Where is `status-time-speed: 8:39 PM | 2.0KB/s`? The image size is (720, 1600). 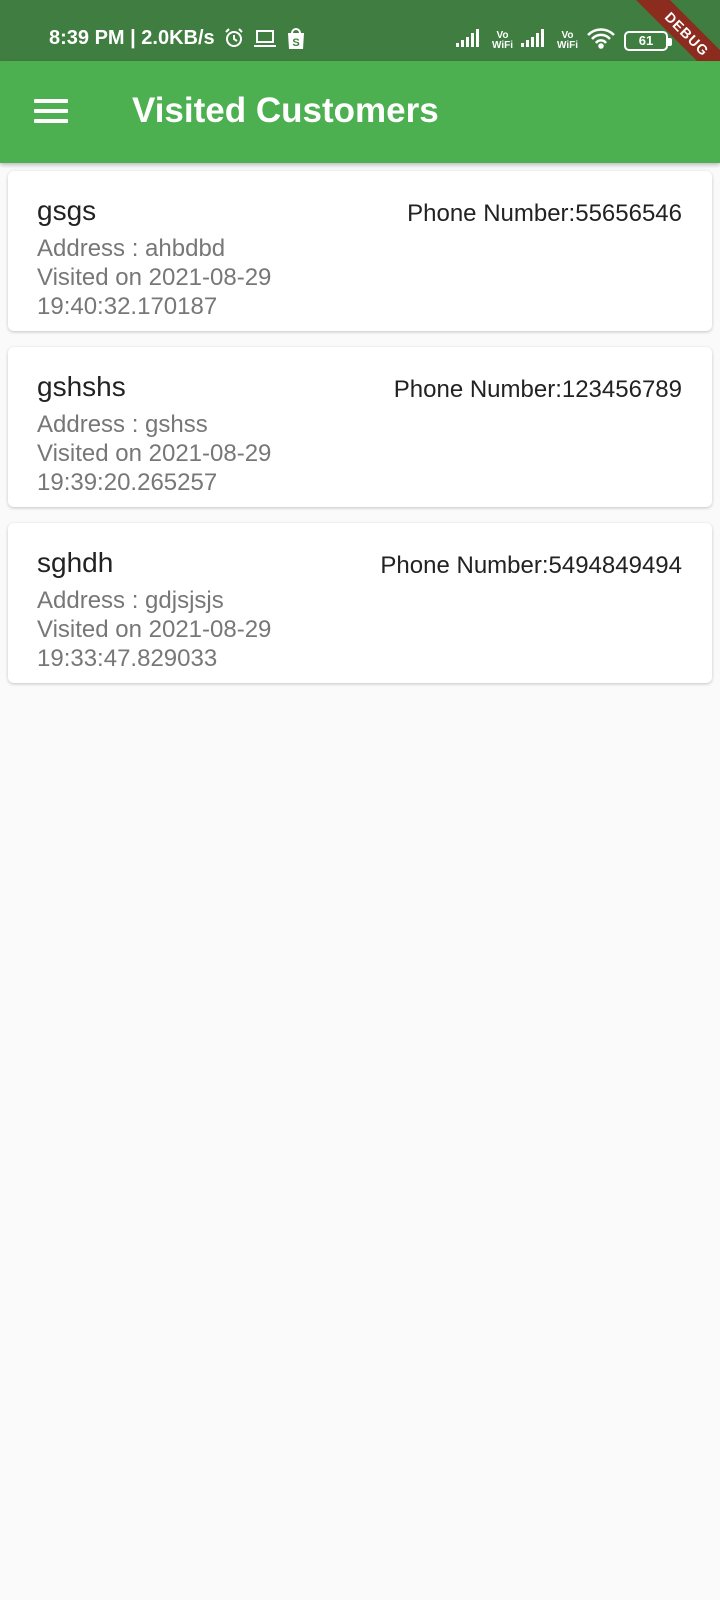 status-time-speed: 8:39 PM | 2.0KB/s is located at coordinates (132, 37).